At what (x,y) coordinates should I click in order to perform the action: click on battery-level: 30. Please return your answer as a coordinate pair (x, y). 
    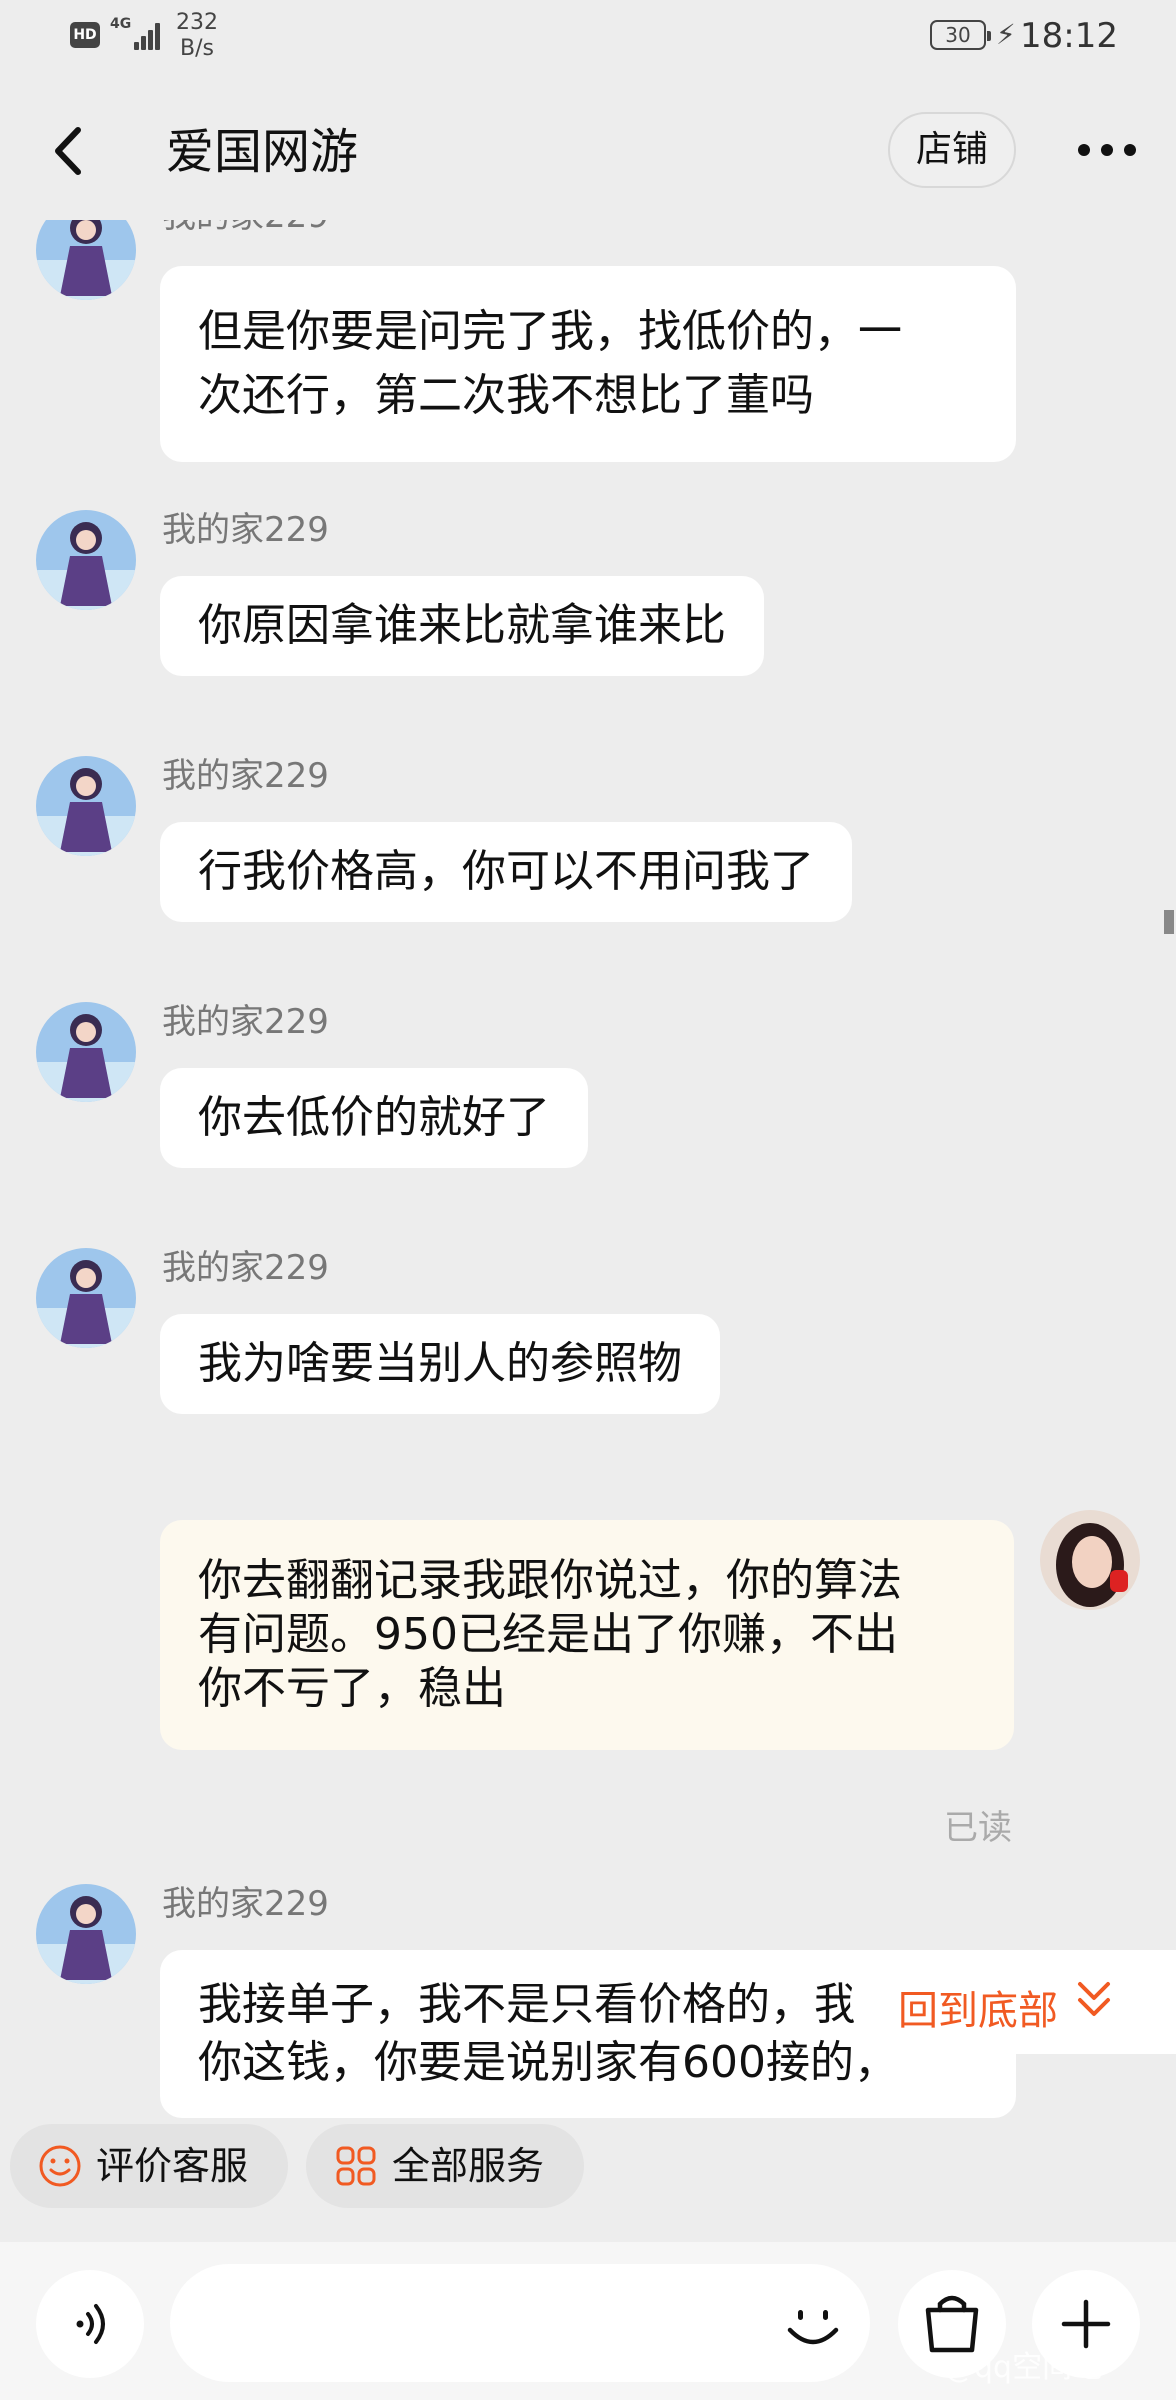
    Looking at the image, I should click on (958, 35).